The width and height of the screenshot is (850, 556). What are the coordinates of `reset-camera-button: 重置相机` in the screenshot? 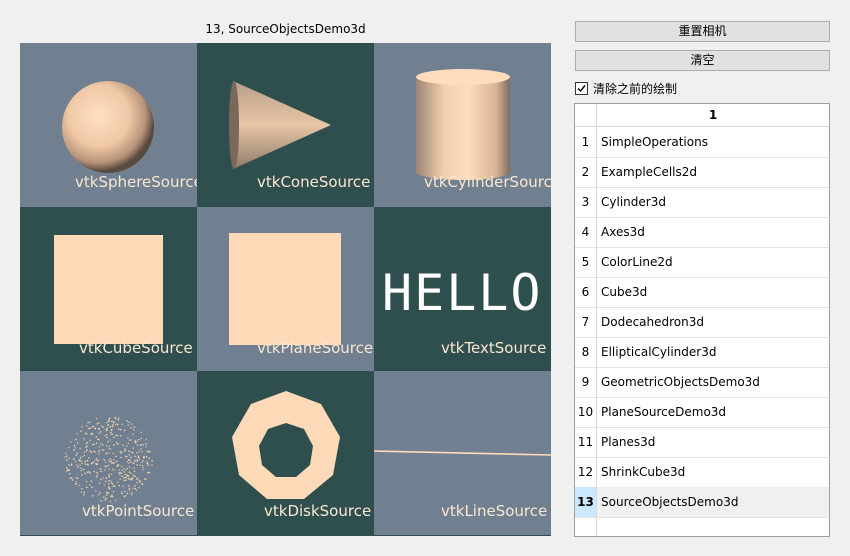 It's located at (702, 31).